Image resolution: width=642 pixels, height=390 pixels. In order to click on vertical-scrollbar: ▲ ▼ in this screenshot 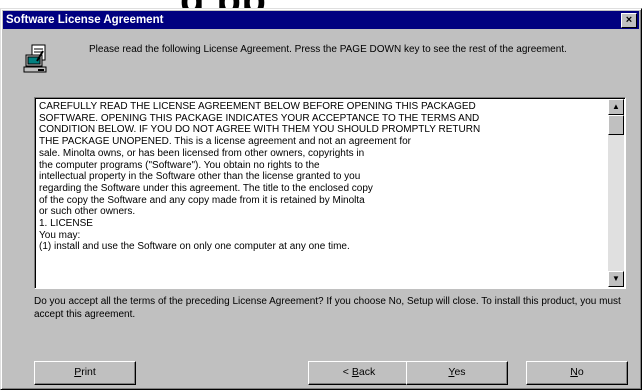, I will do `click(616, 193)`.